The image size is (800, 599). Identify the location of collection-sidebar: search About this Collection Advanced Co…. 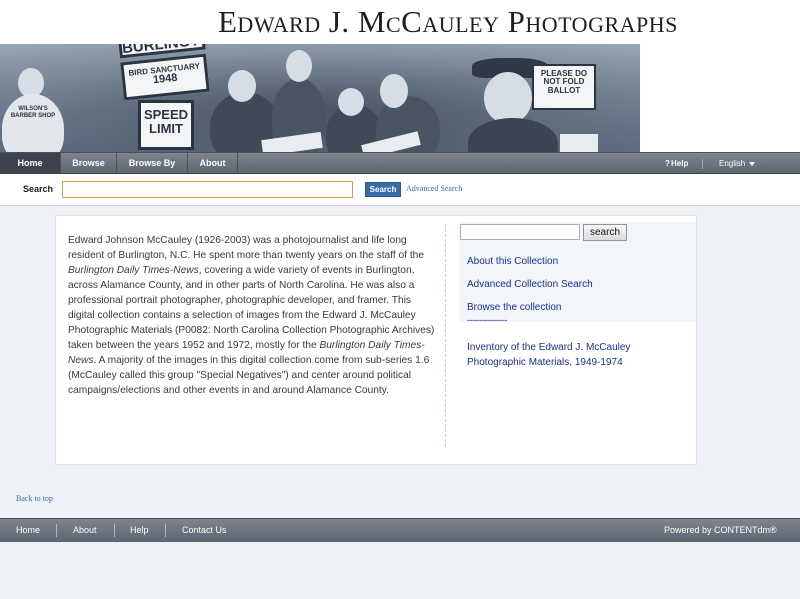
(577, 272).